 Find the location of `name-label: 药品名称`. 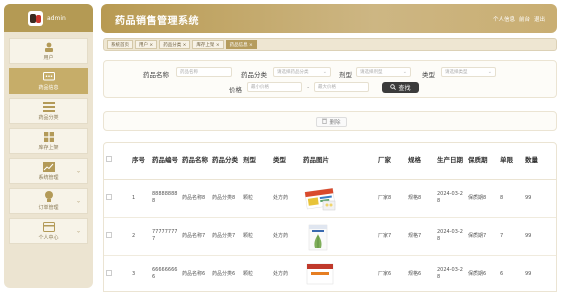

name-label: 药品名称 is located at coordinates (156, 75).